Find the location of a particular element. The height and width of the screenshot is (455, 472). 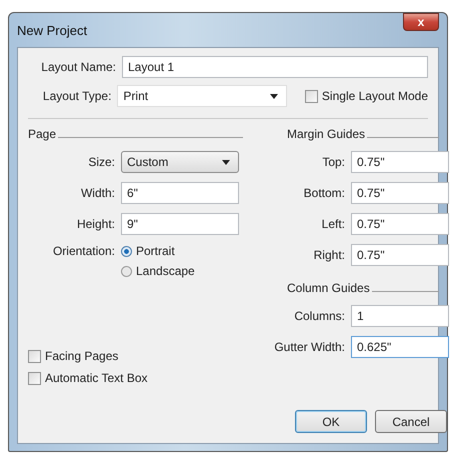

checkbox: Automatic Text Box is located at coordinates (133, 378).